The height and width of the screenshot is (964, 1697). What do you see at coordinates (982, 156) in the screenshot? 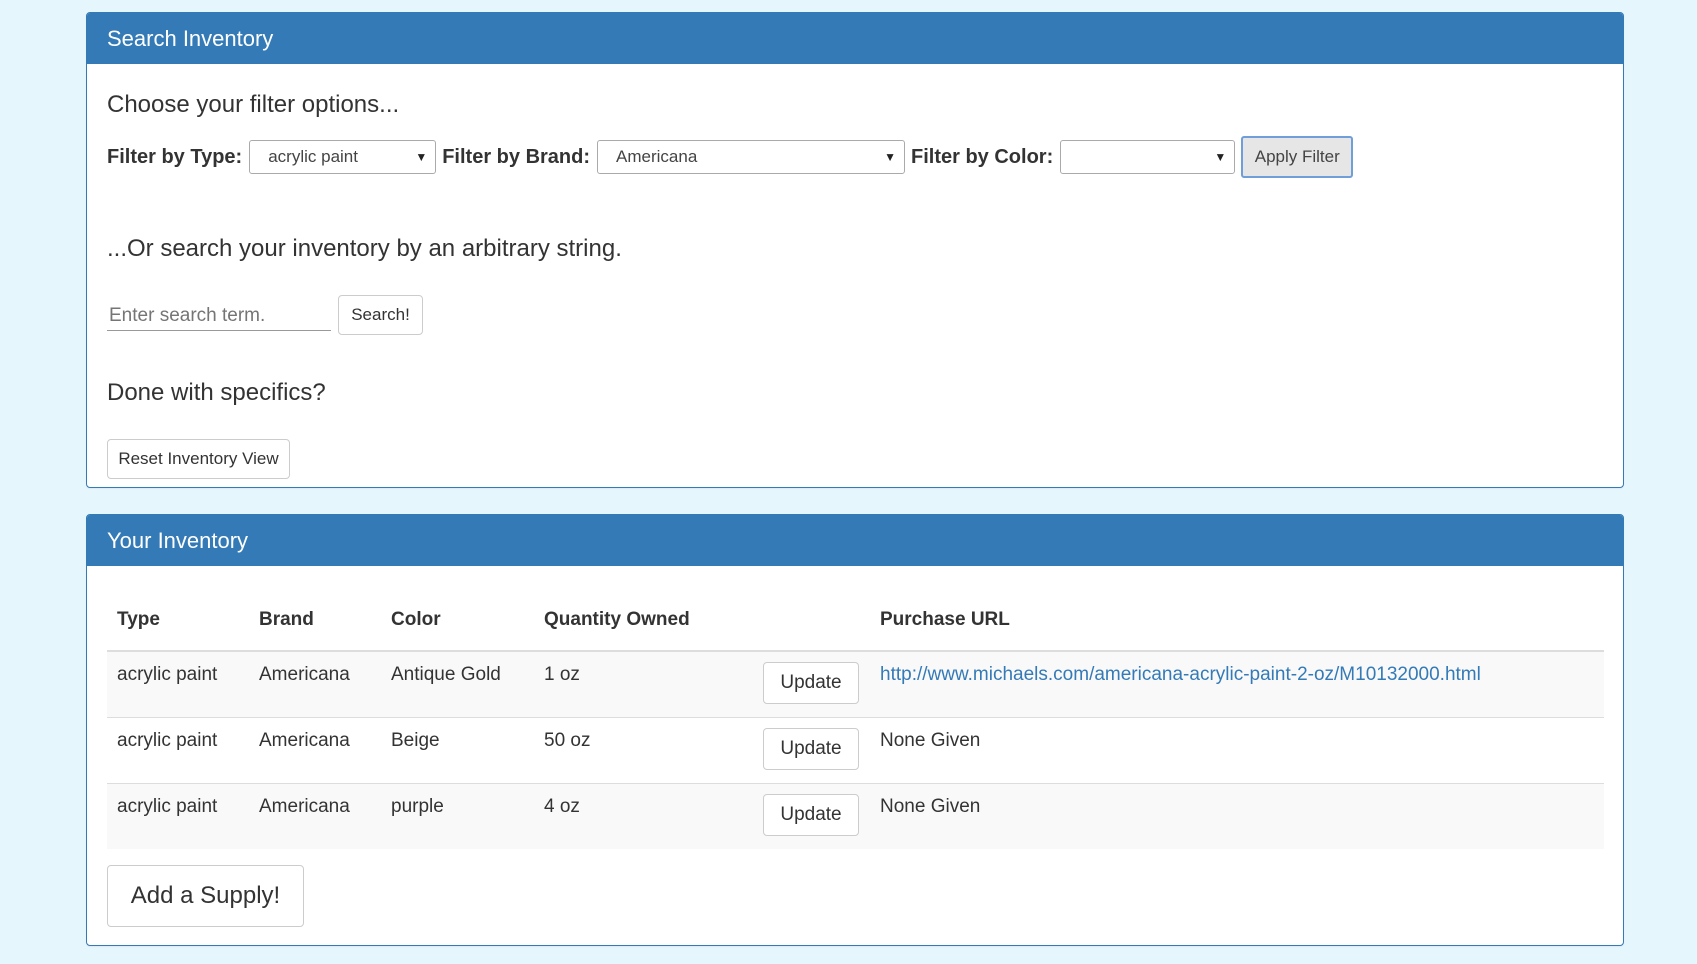
I see `filter-color-label: Filter by Color:` at bounding box center [982, 156].